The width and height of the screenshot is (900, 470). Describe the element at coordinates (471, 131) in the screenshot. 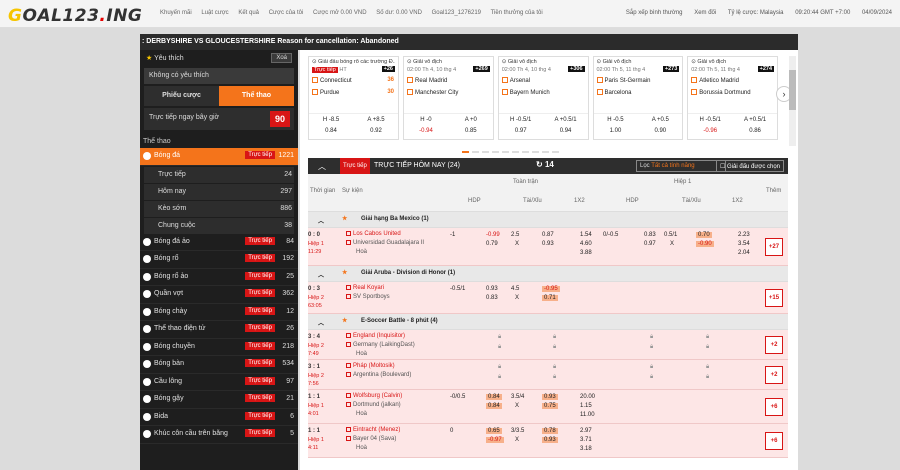

I see `away-odds: 0.85` at that location.